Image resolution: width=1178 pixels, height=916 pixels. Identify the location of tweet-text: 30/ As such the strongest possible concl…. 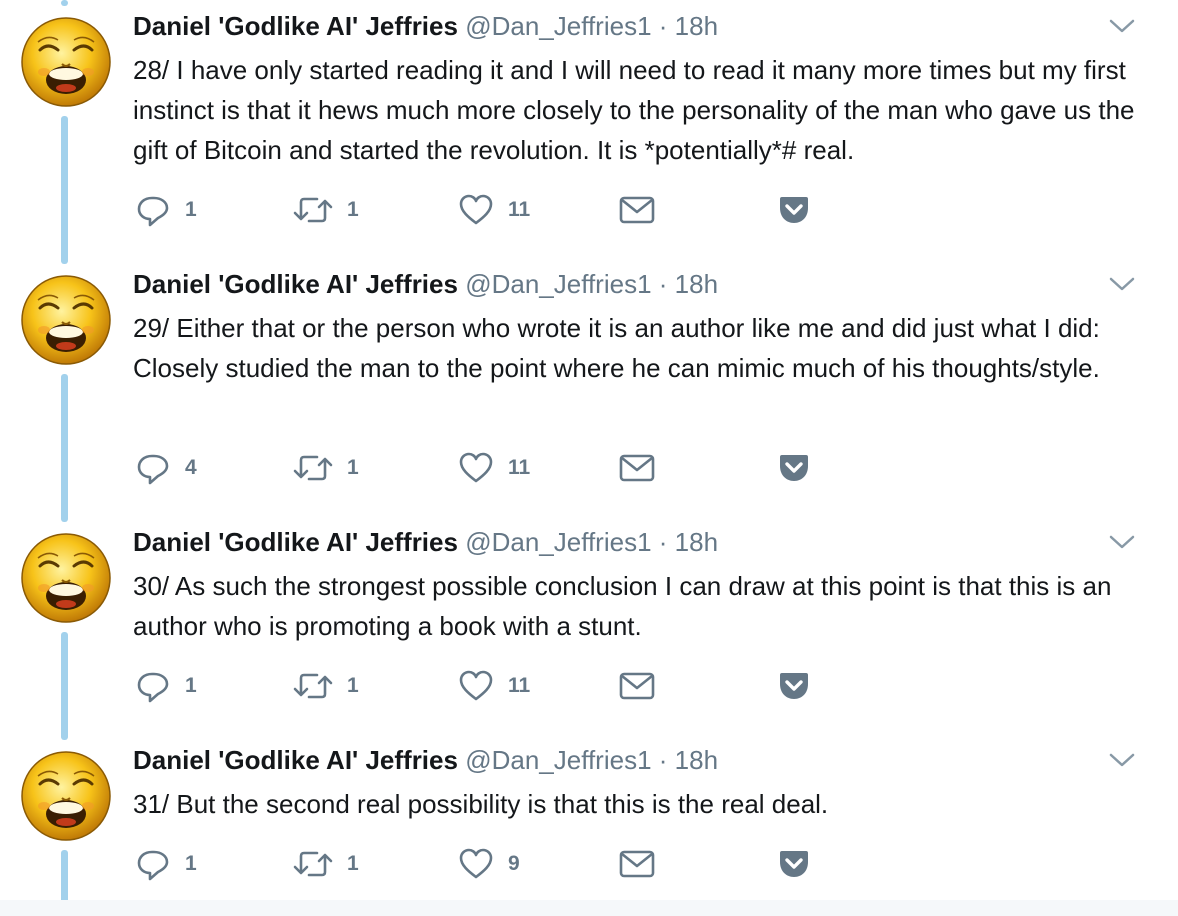
(622, 606).